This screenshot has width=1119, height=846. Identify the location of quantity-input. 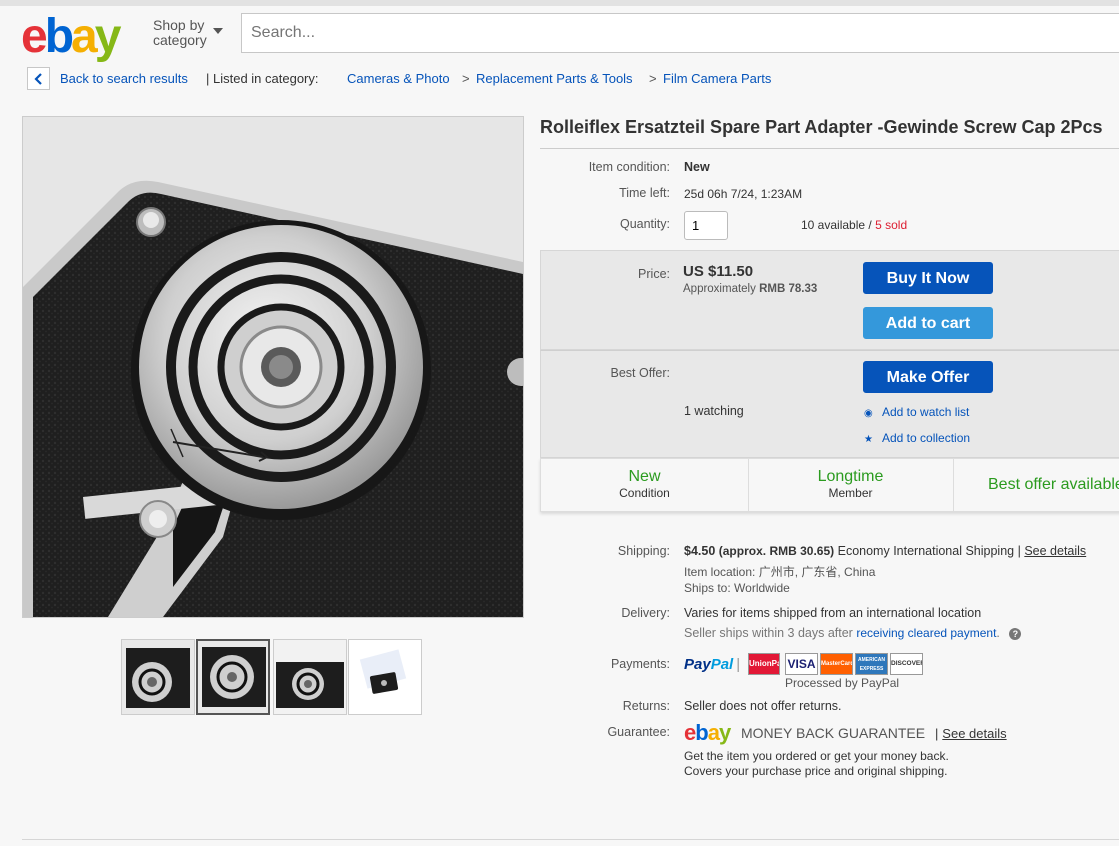
(706, 225).